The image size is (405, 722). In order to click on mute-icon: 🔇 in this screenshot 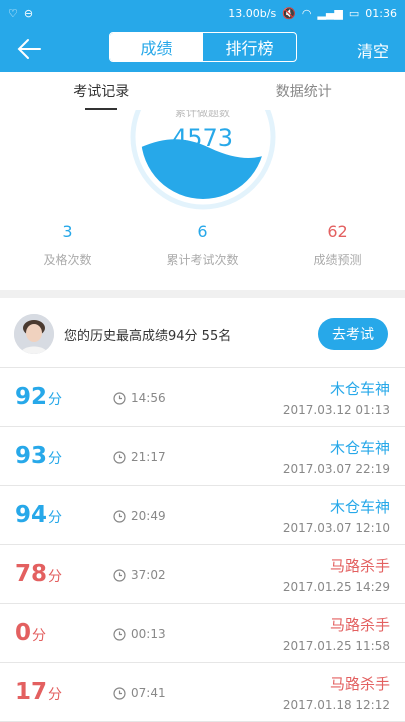, I will do `click(289, 13)`.